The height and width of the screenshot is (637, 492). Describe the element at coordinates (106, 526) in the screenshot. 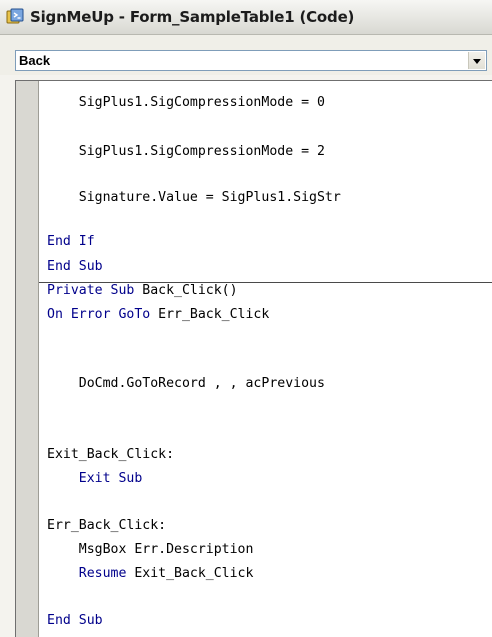

I see `code-line: Err_Back_Click:` at that location.